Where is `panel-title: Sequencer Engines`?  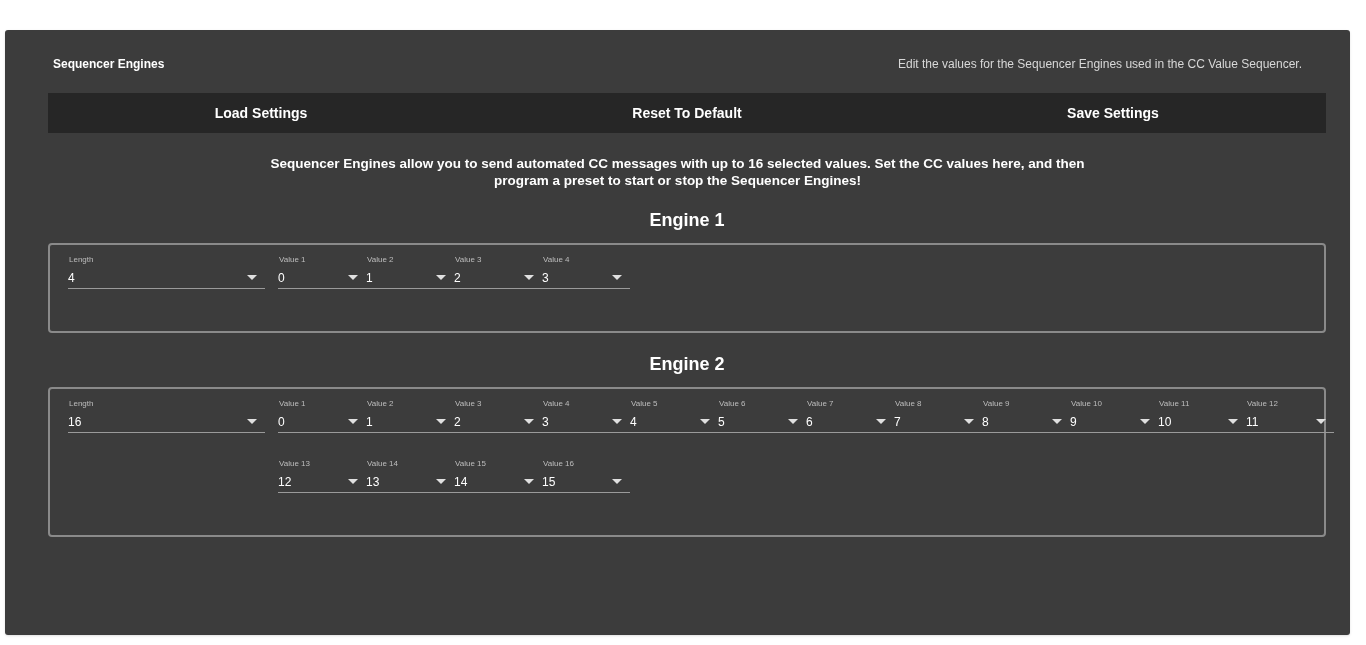
panel-title: Sequencer Engines is located at coordinates (109, 64).